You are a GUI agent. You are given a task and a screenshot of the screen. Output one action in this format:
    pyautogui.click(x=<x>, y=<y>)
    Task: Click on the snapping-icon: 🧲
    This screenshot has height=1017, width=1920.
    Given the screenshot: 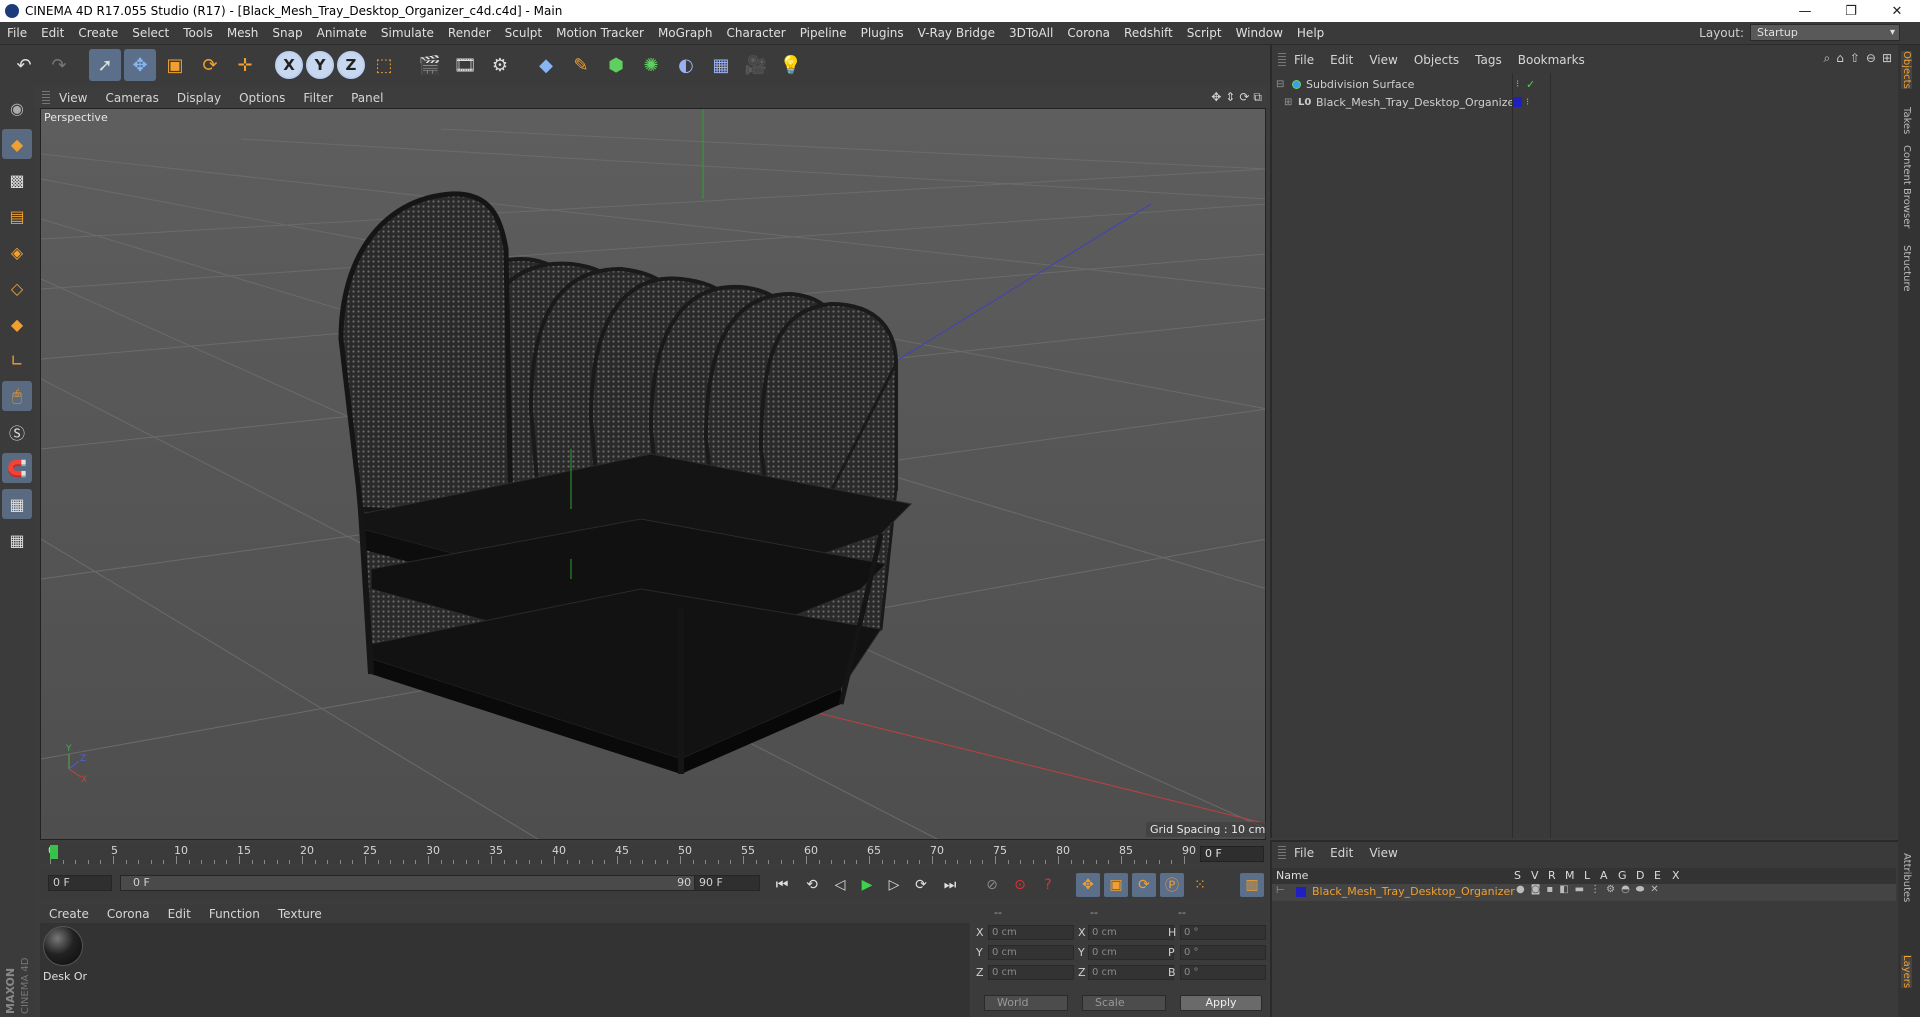 What is the action you would take?
    pyautogui.click(x=17, y=468)
    